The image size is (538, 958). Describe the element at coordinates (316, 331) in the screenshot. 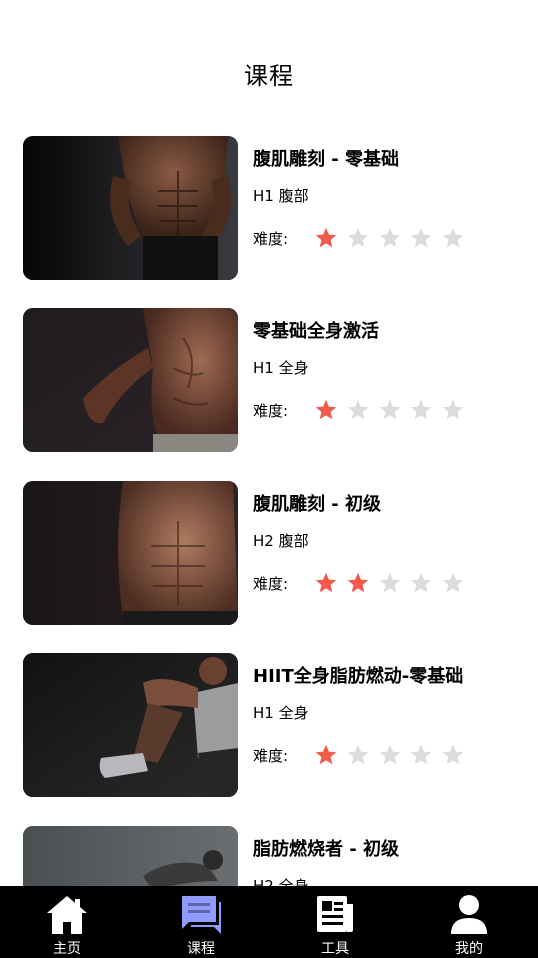

I see `course-title: 零基础全身激活` at that location.